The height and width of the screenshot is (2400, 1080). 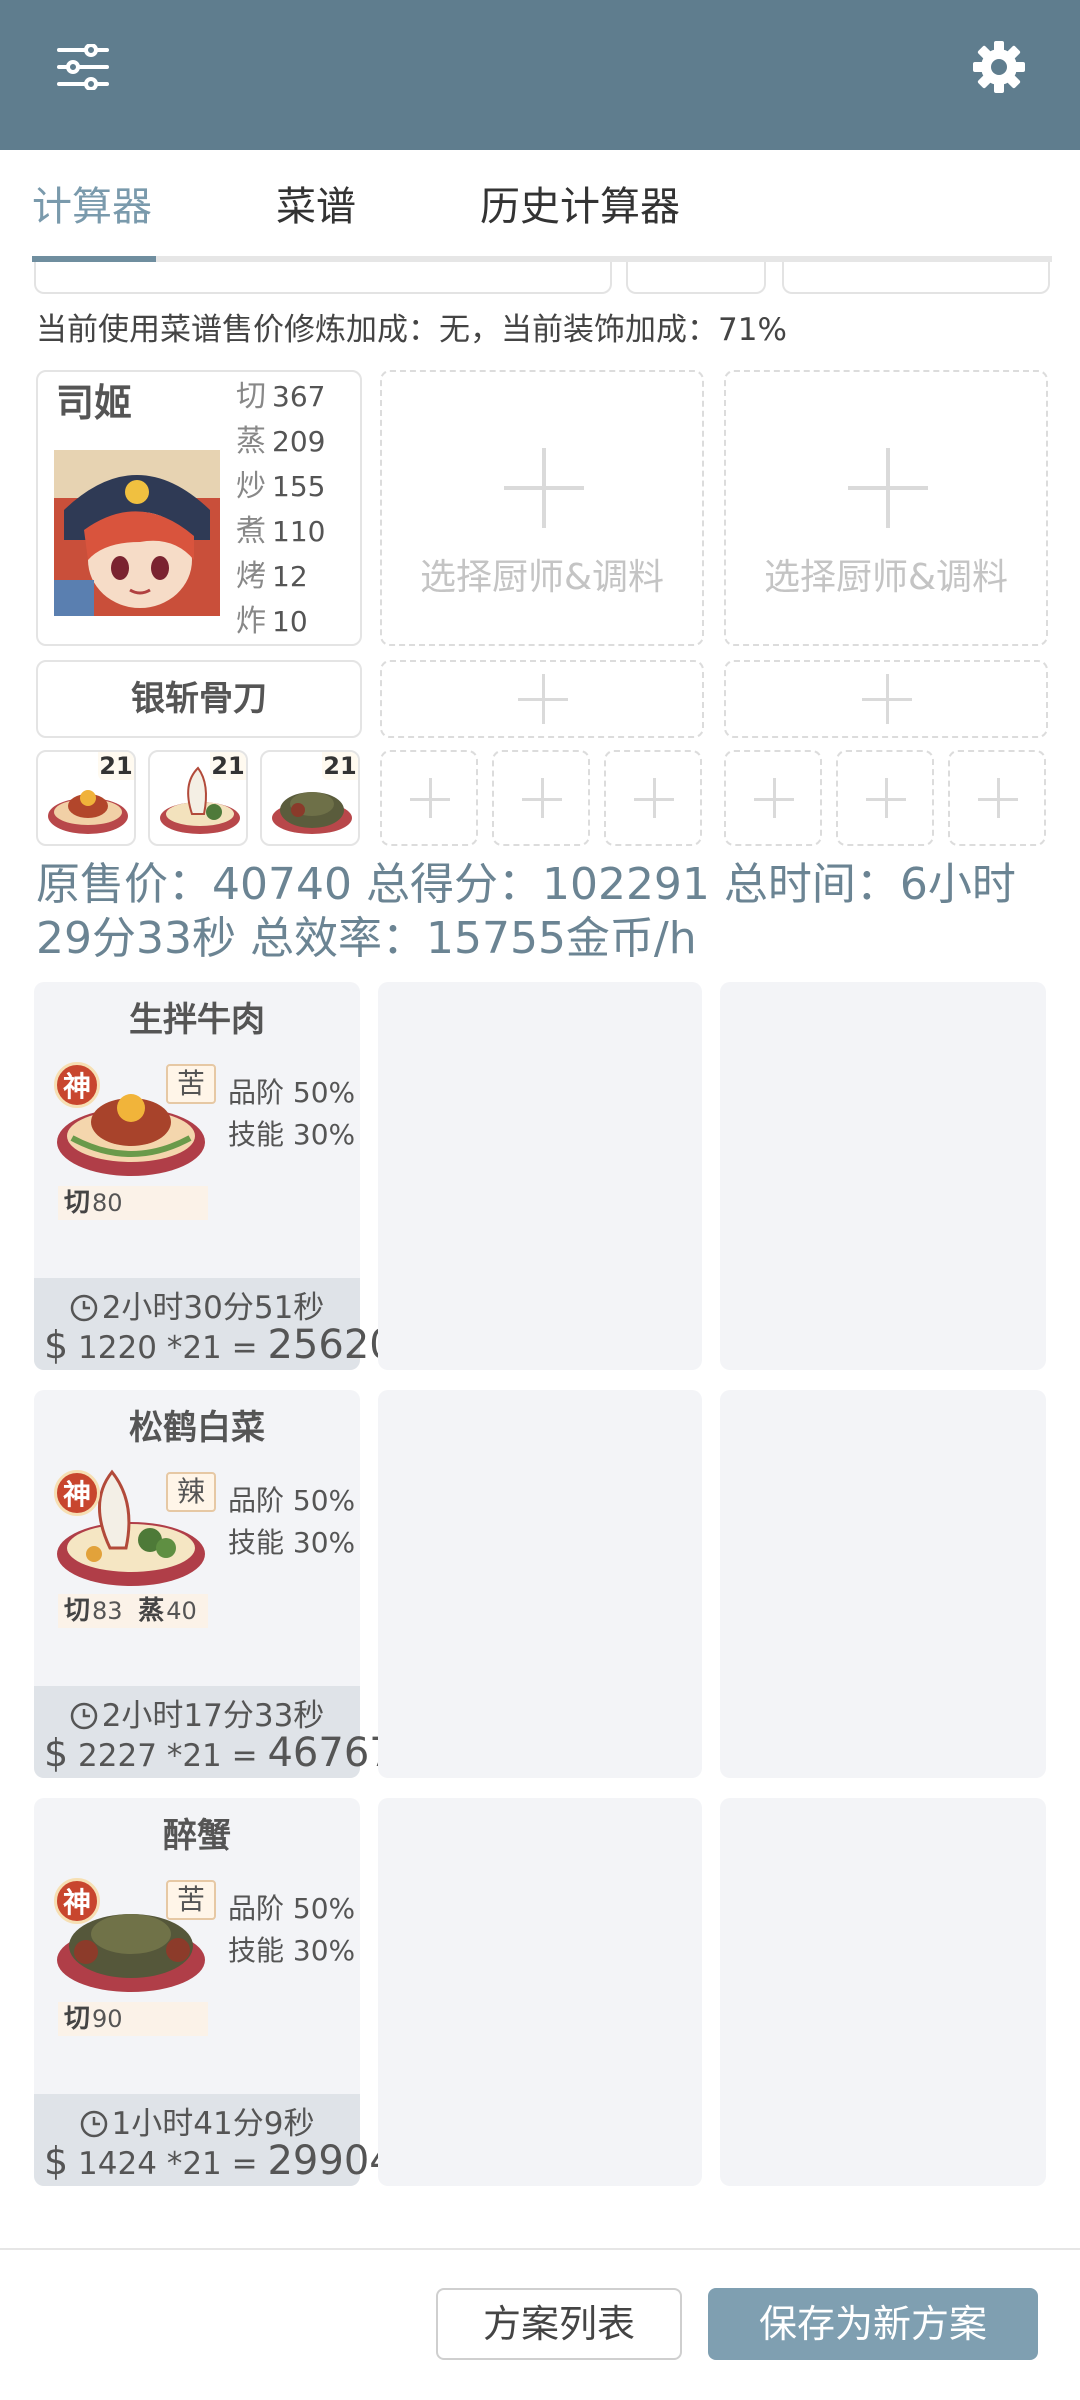 What do you see at coordinates (133, 1203) in the screenshot?
I see `skill-requirements: 切80` at bounding box center [133, 1203].